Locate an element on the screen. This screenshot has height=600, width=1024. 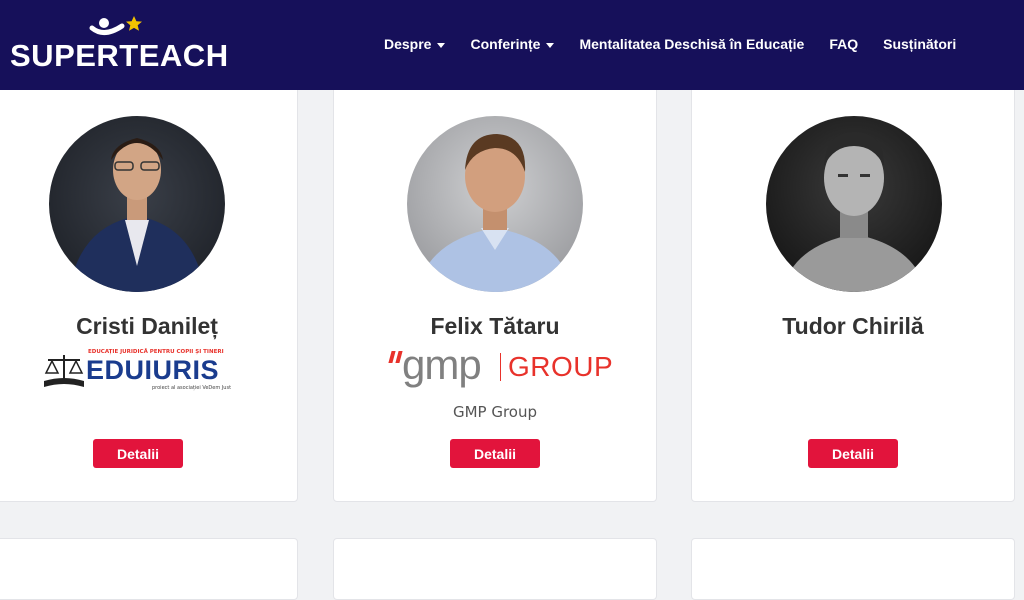
nav-faq-label: FAQ is located at coordinates (844, 44).